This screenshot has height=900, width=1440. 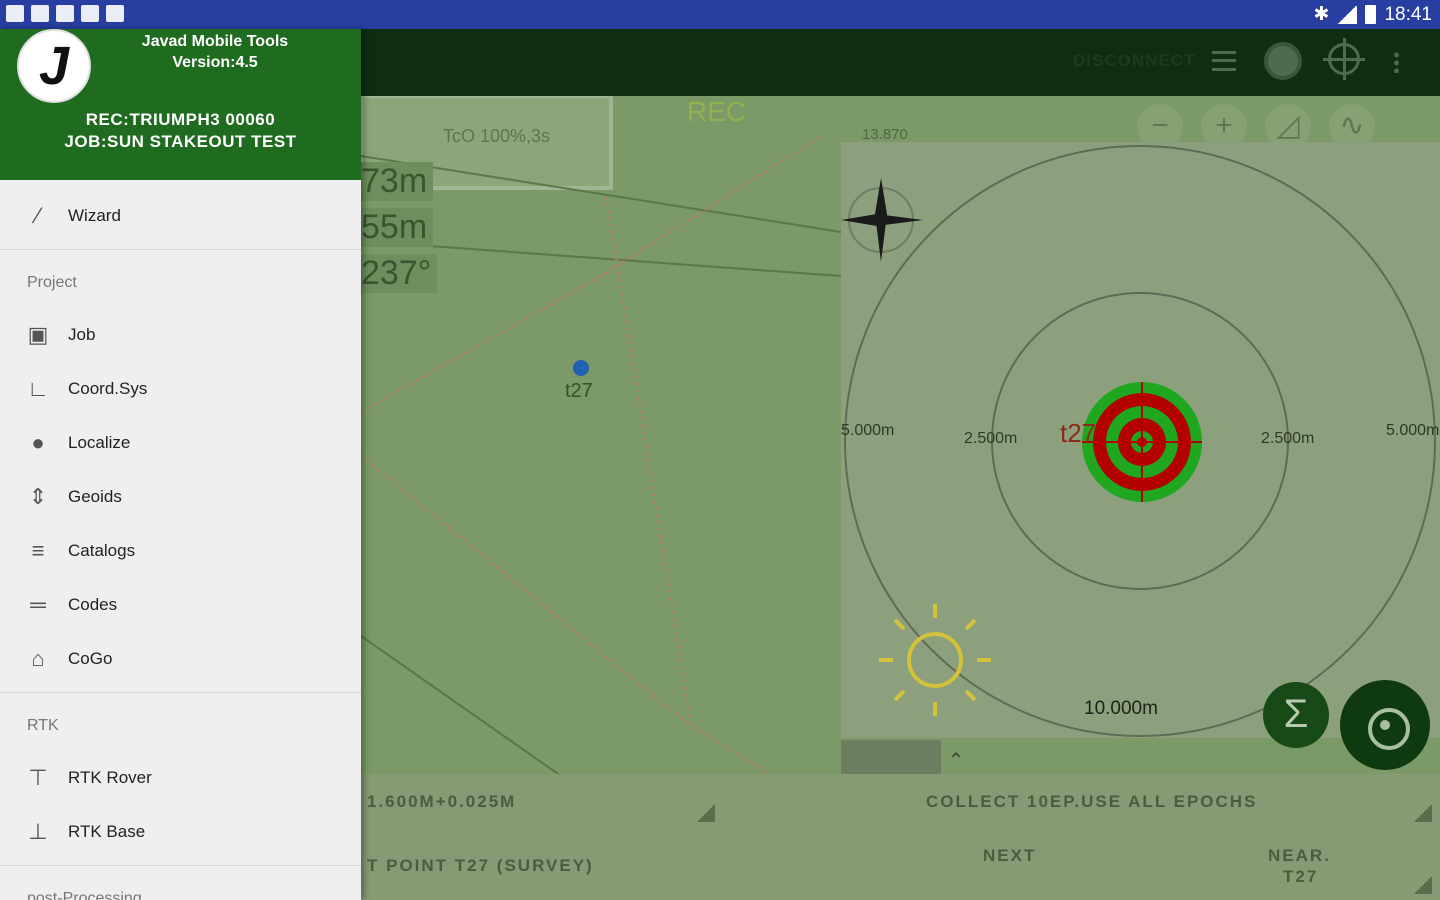 I want to click on distance-readout: 73m, so click(x=397, y=181).